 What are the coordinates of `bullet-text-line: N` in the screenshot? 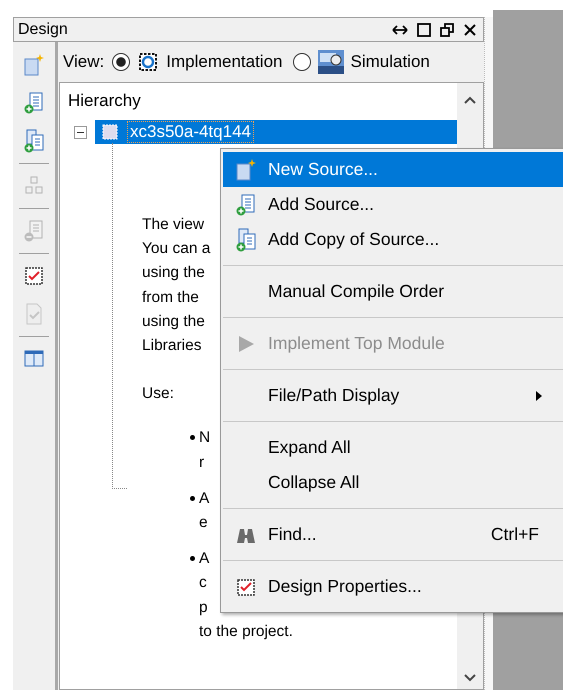 It's located at (204, 438).